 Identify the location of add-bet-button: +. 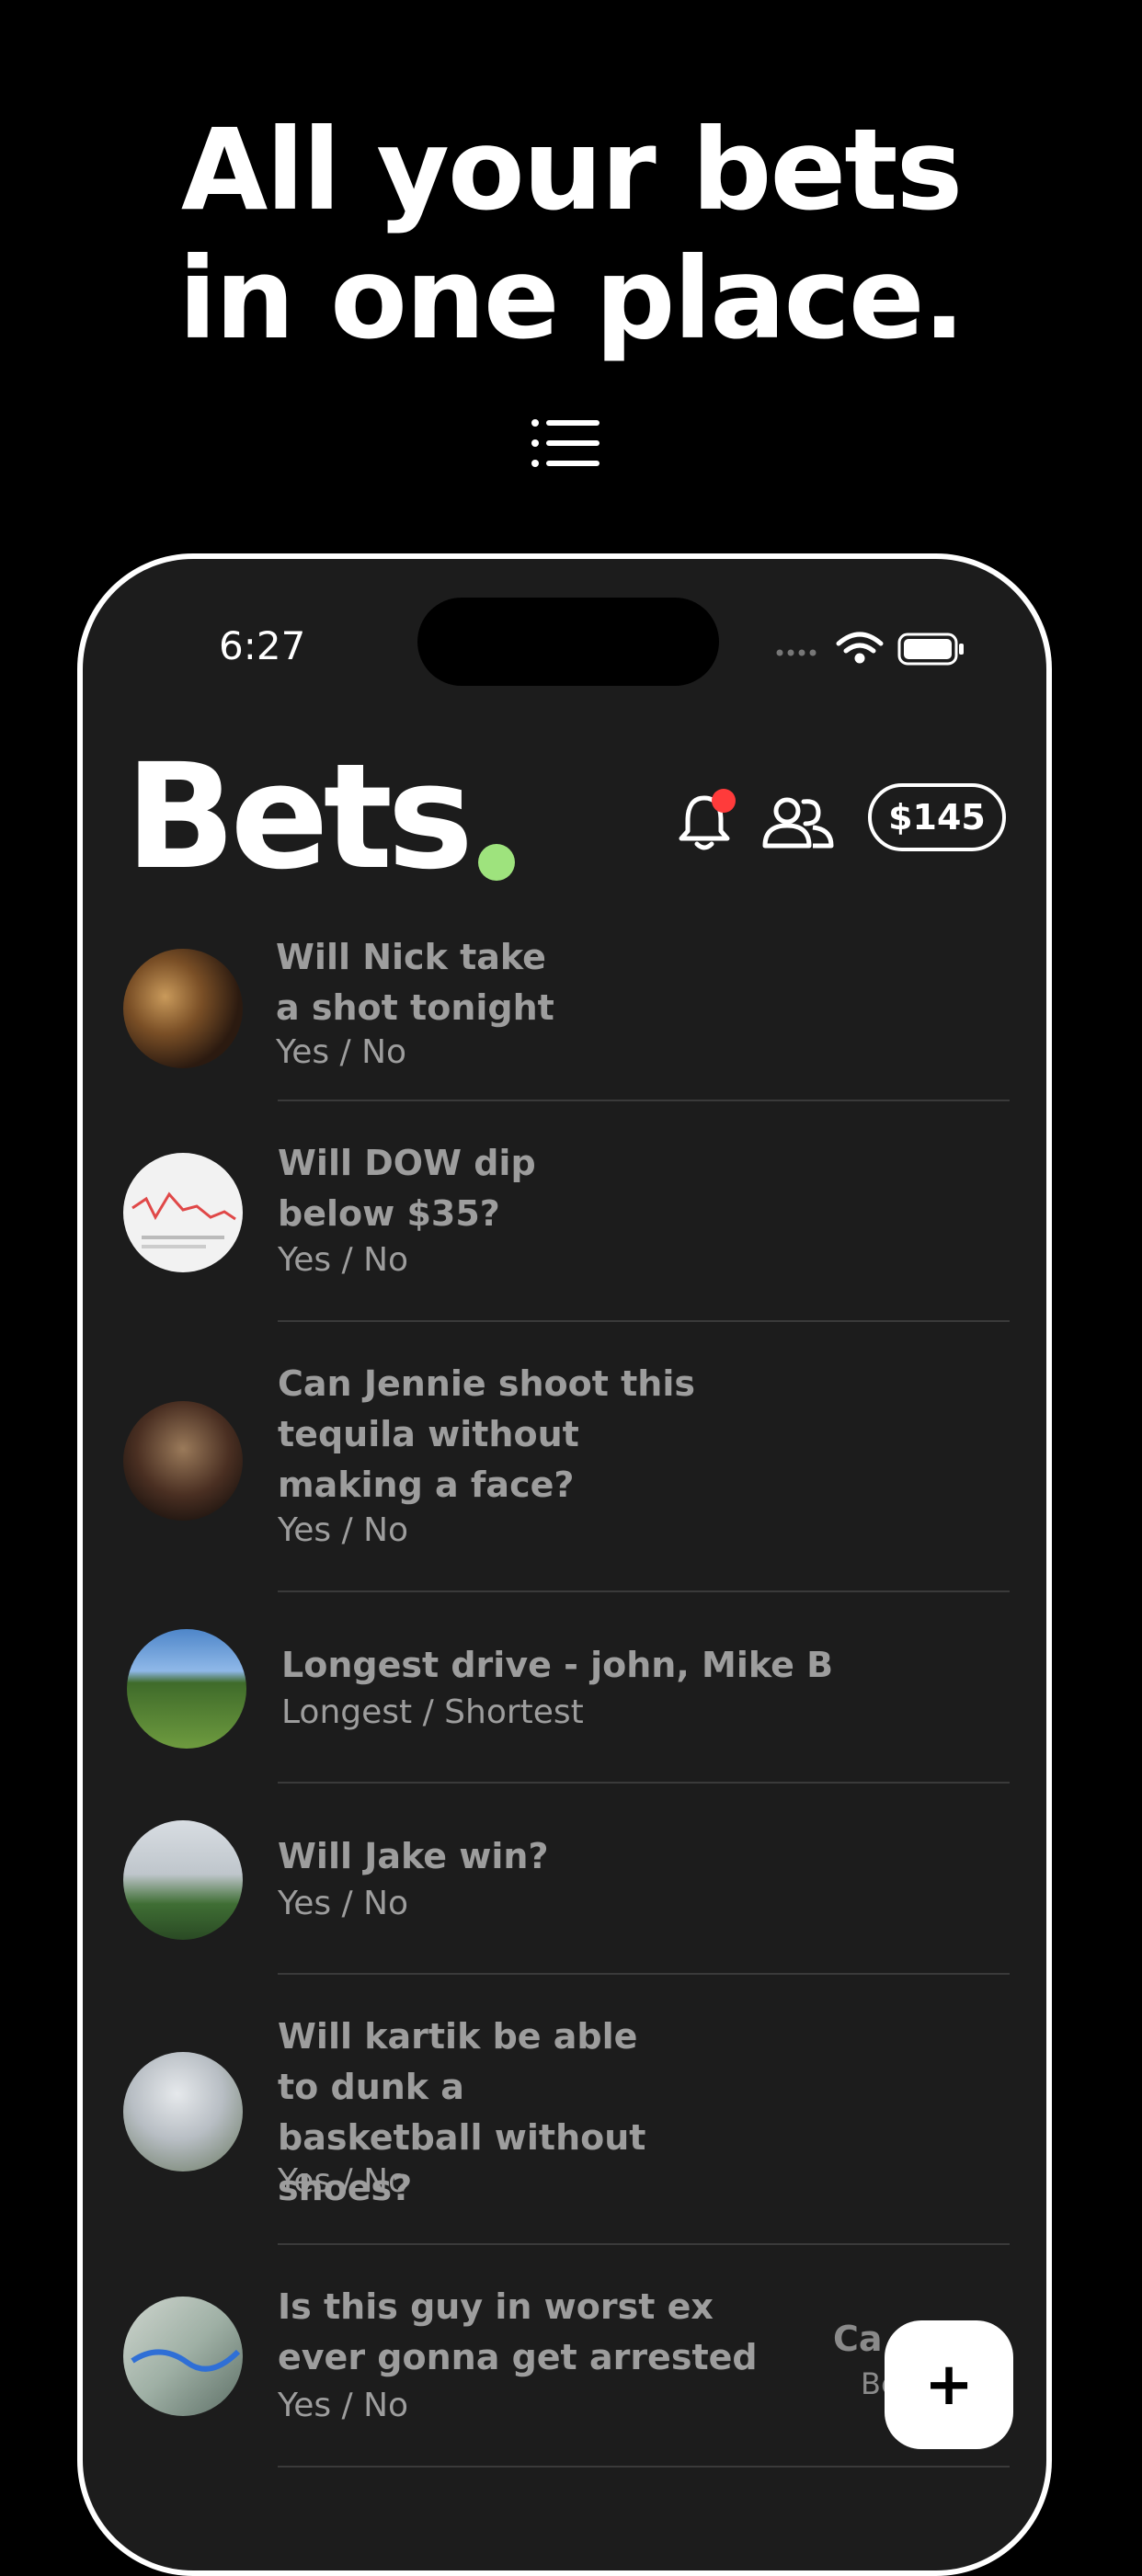
(949, 2384).